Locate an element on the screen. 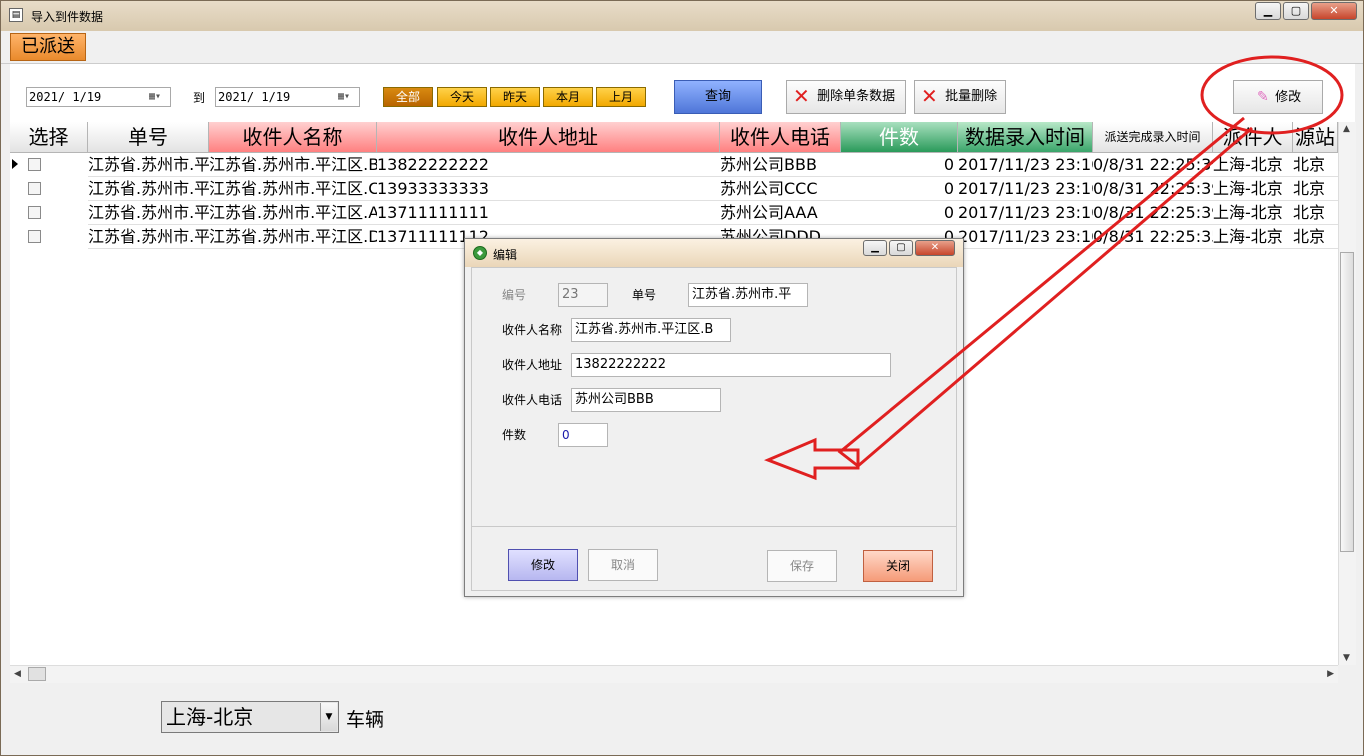 The image size is (1364, 756). column-header-order-no: 单号 is located at coordinates (148, 137).